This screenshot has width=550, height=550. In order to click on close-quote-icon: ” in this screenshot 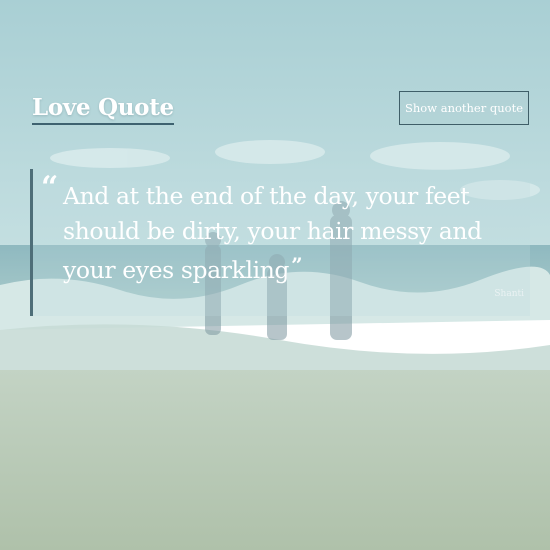, I will do `click(297, 265)`.